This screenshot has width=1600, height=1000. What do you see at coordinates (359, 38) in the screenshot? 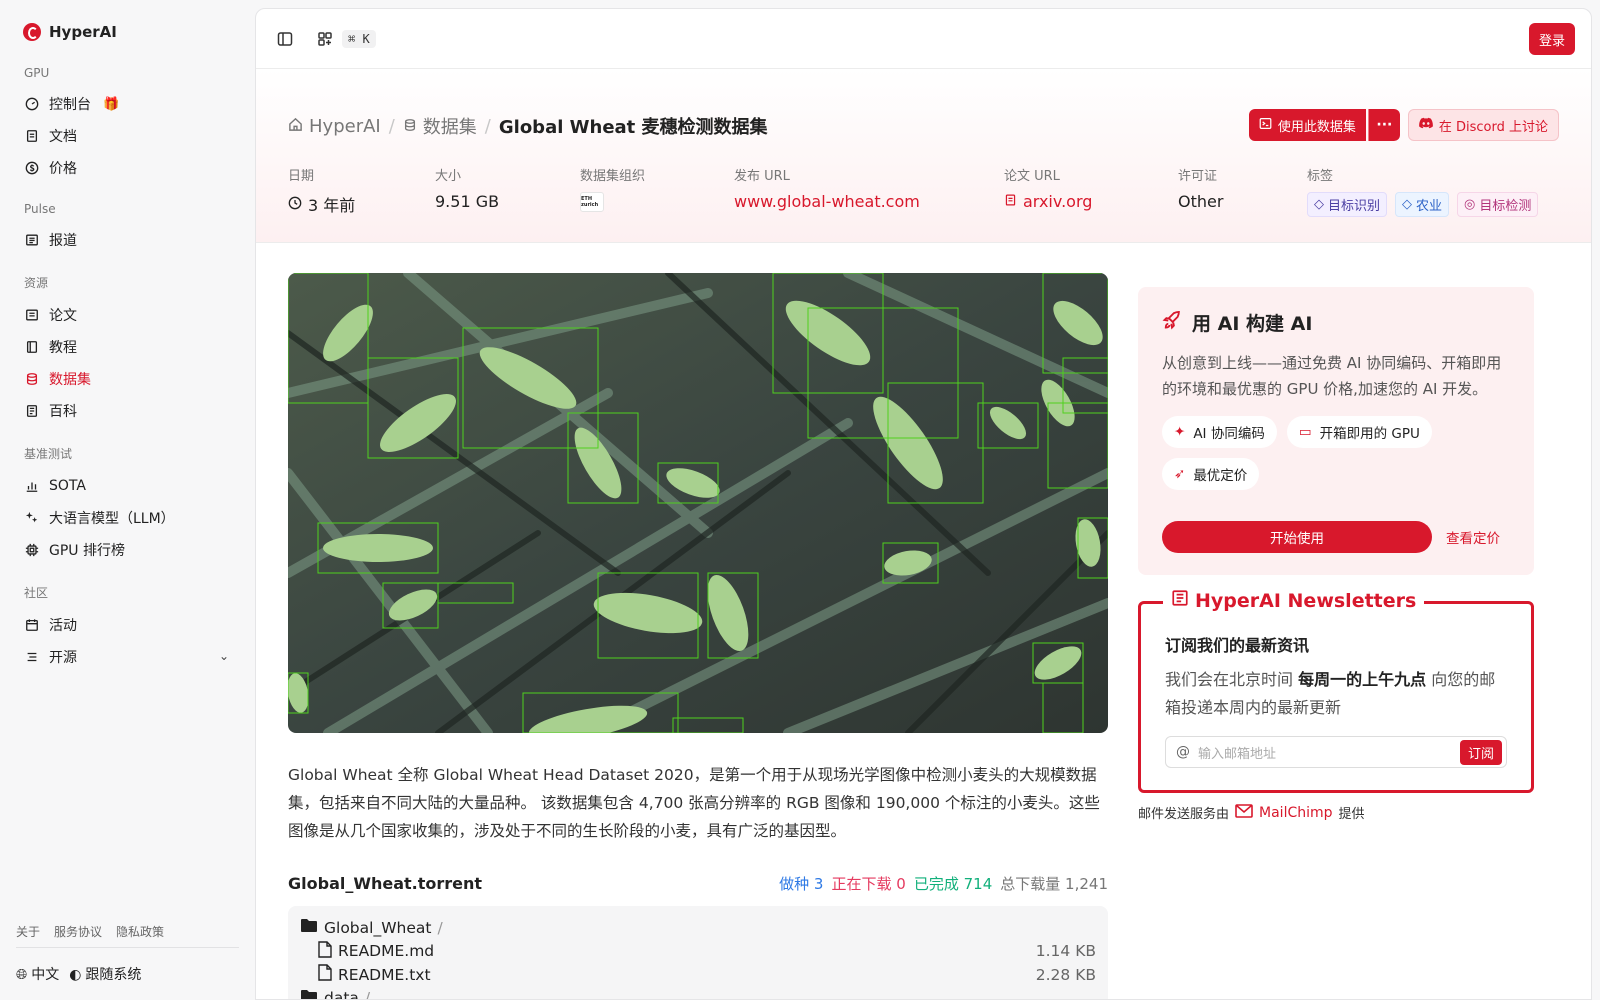
I see `command-shortcut: ⌘ K` at bounding box center [359, 38].